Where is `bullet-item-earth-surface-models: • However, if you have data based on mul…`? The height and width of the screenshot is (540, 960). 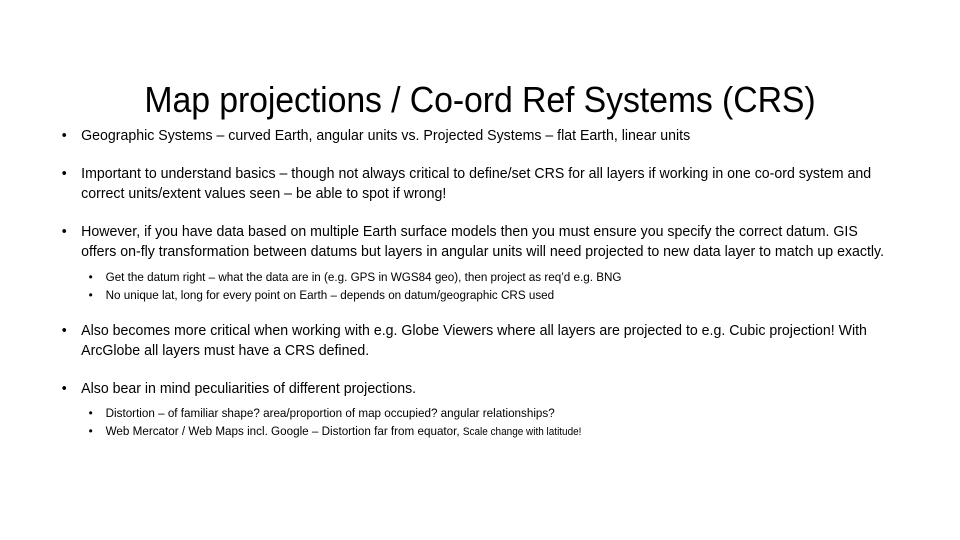 bullet-item-earth-surface-models: • However, if you have data based on mul… is located at coordinates (475, 263).